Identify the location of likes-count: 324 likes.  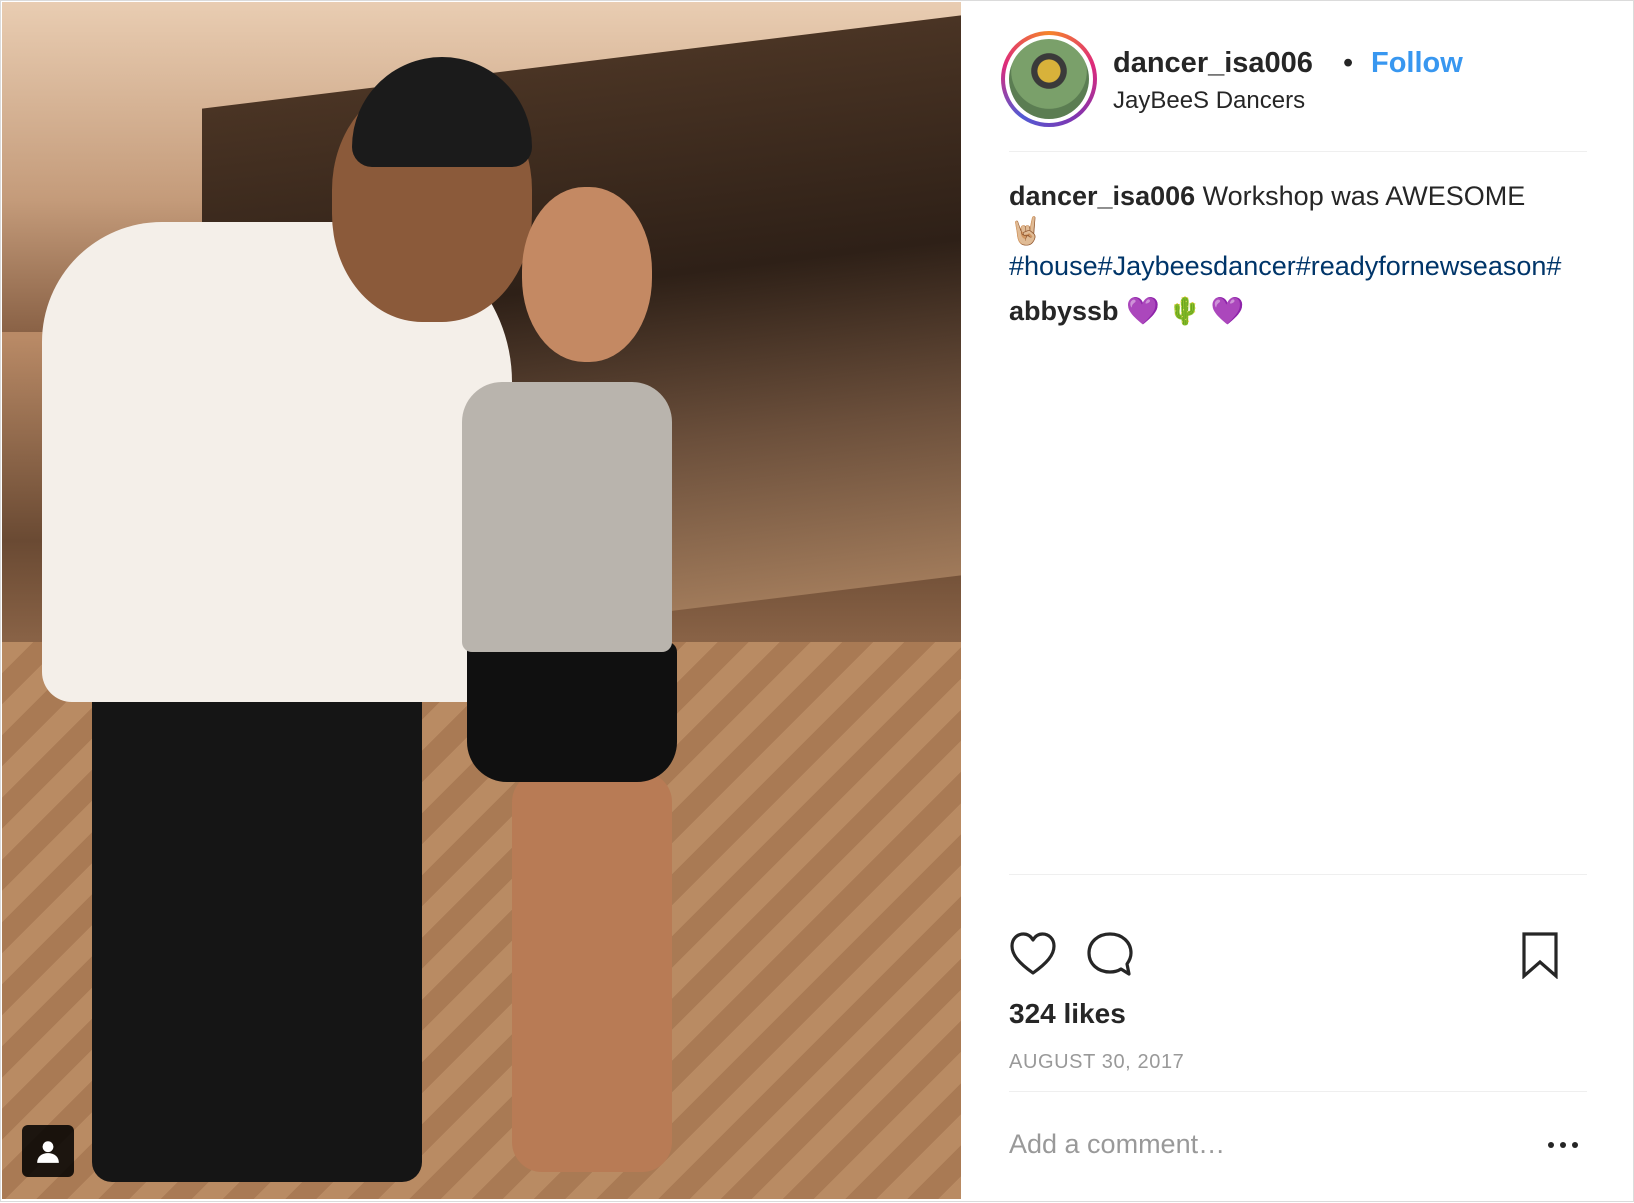
(1067, 1014).